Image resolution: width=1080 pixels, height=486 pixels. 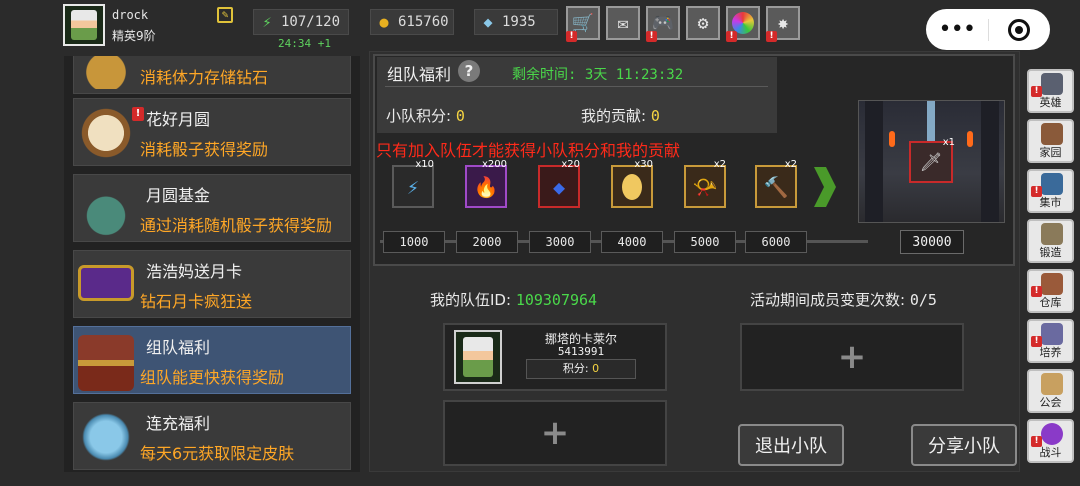 What do you see at coordinates (581, 351) in the screenshot?
I see `member-id: 5413991` at bounding box center [581, 351].